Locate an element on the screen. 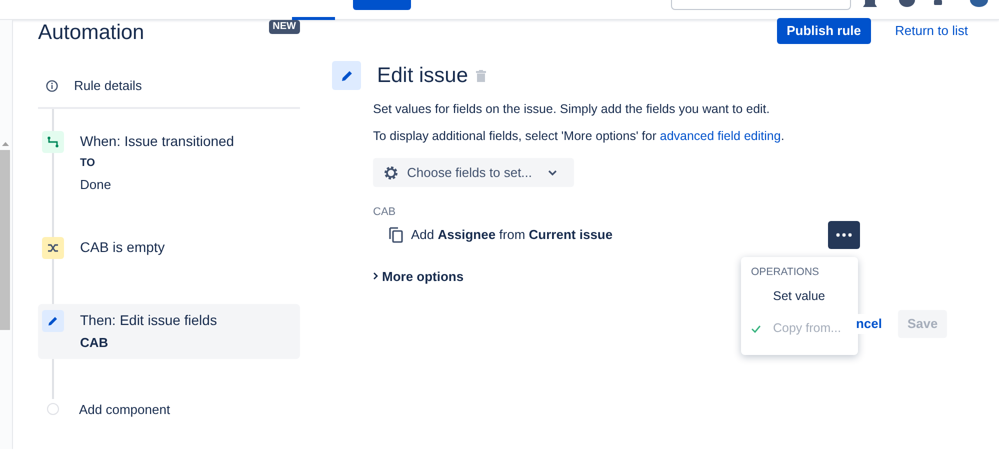 Image resolution: width=999 pixels, height=450 pixels. return-to-list-link: Return to list is located at coordinates (931, 31).